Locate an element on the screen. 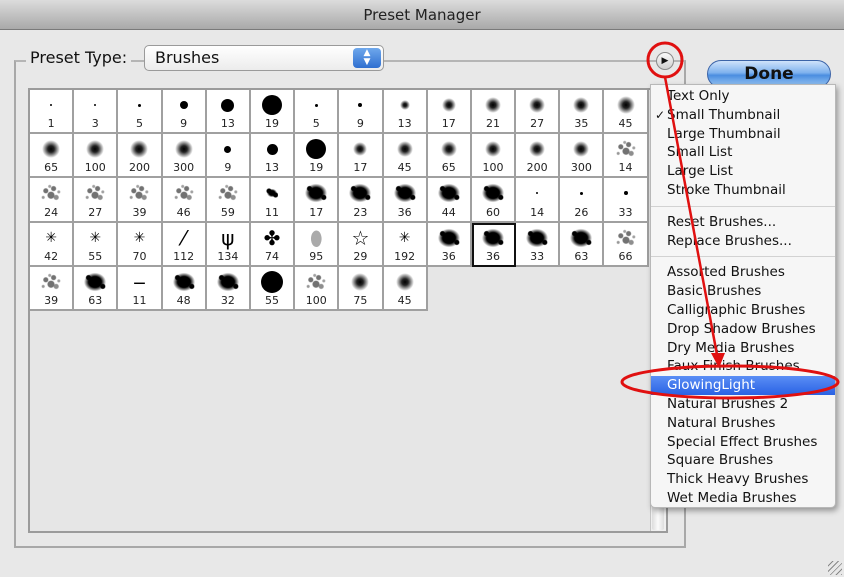  brush-size-label: 39 is located at coordinates (139, 212).